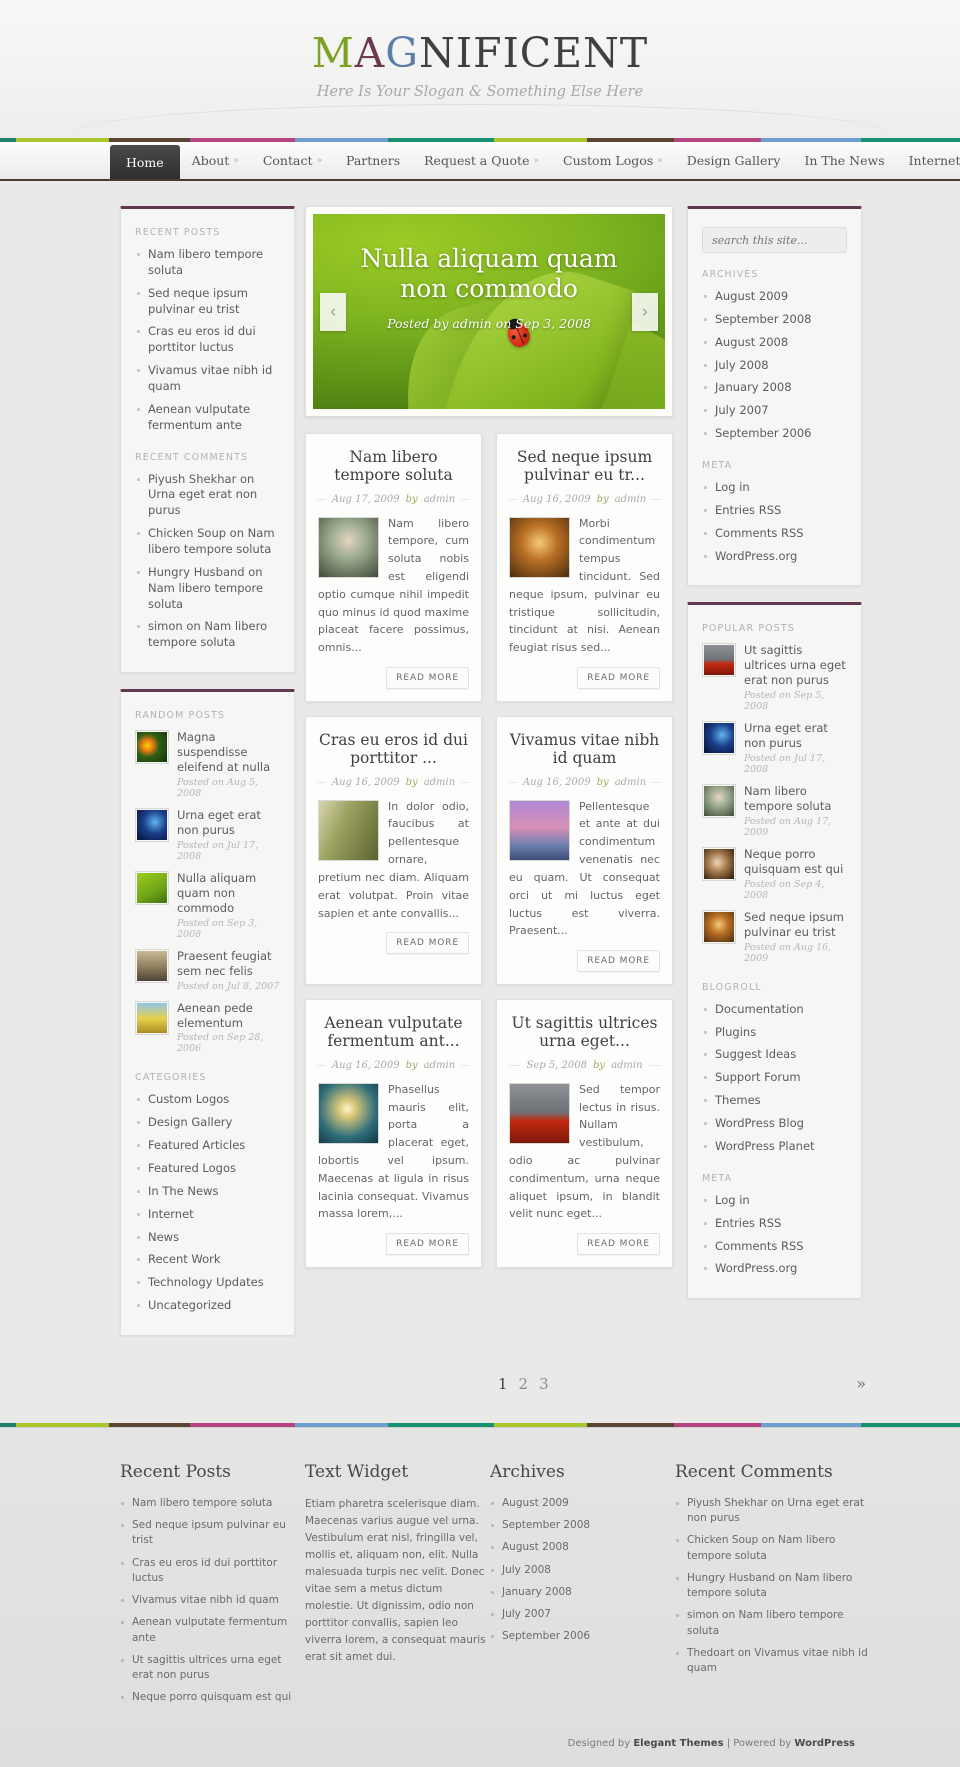 The width and height of the screenshot is (960, 1767). I want to click on post-title: Aenean pede elementum, so click(228, 1016).